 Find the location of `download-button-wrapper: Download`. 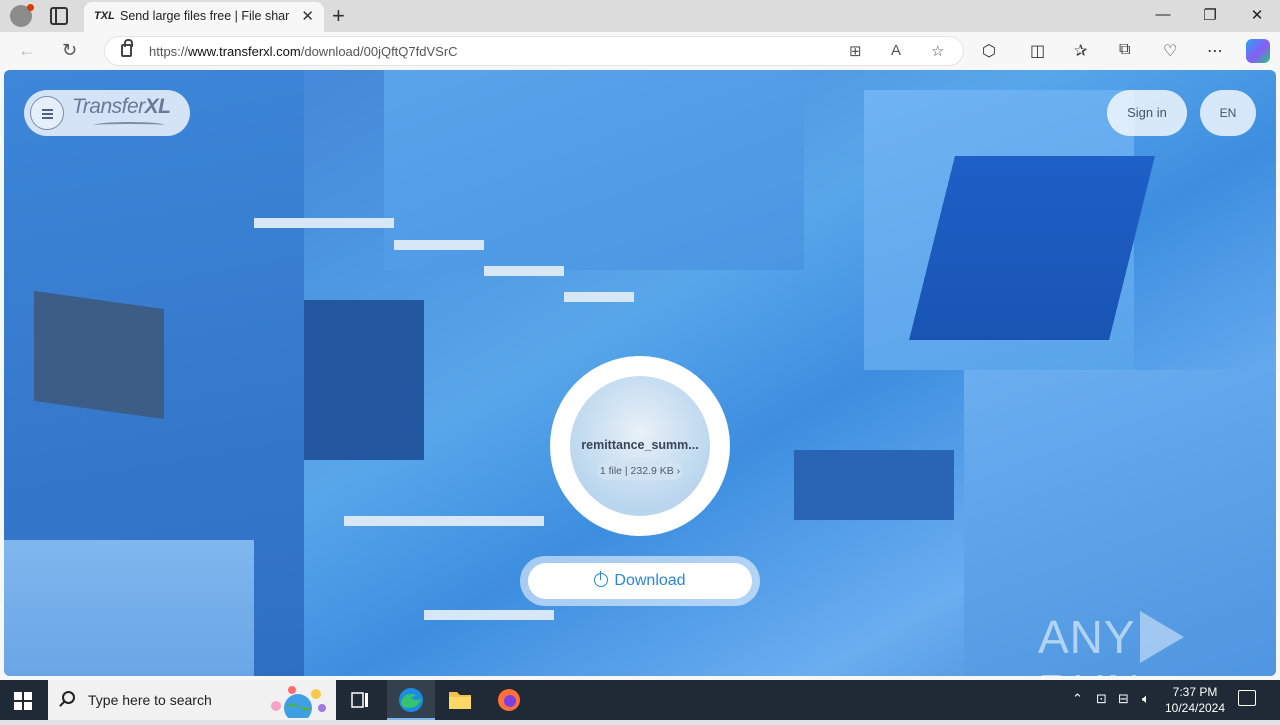

download-button-wrapper: Download is located at coordinates (640, 581).